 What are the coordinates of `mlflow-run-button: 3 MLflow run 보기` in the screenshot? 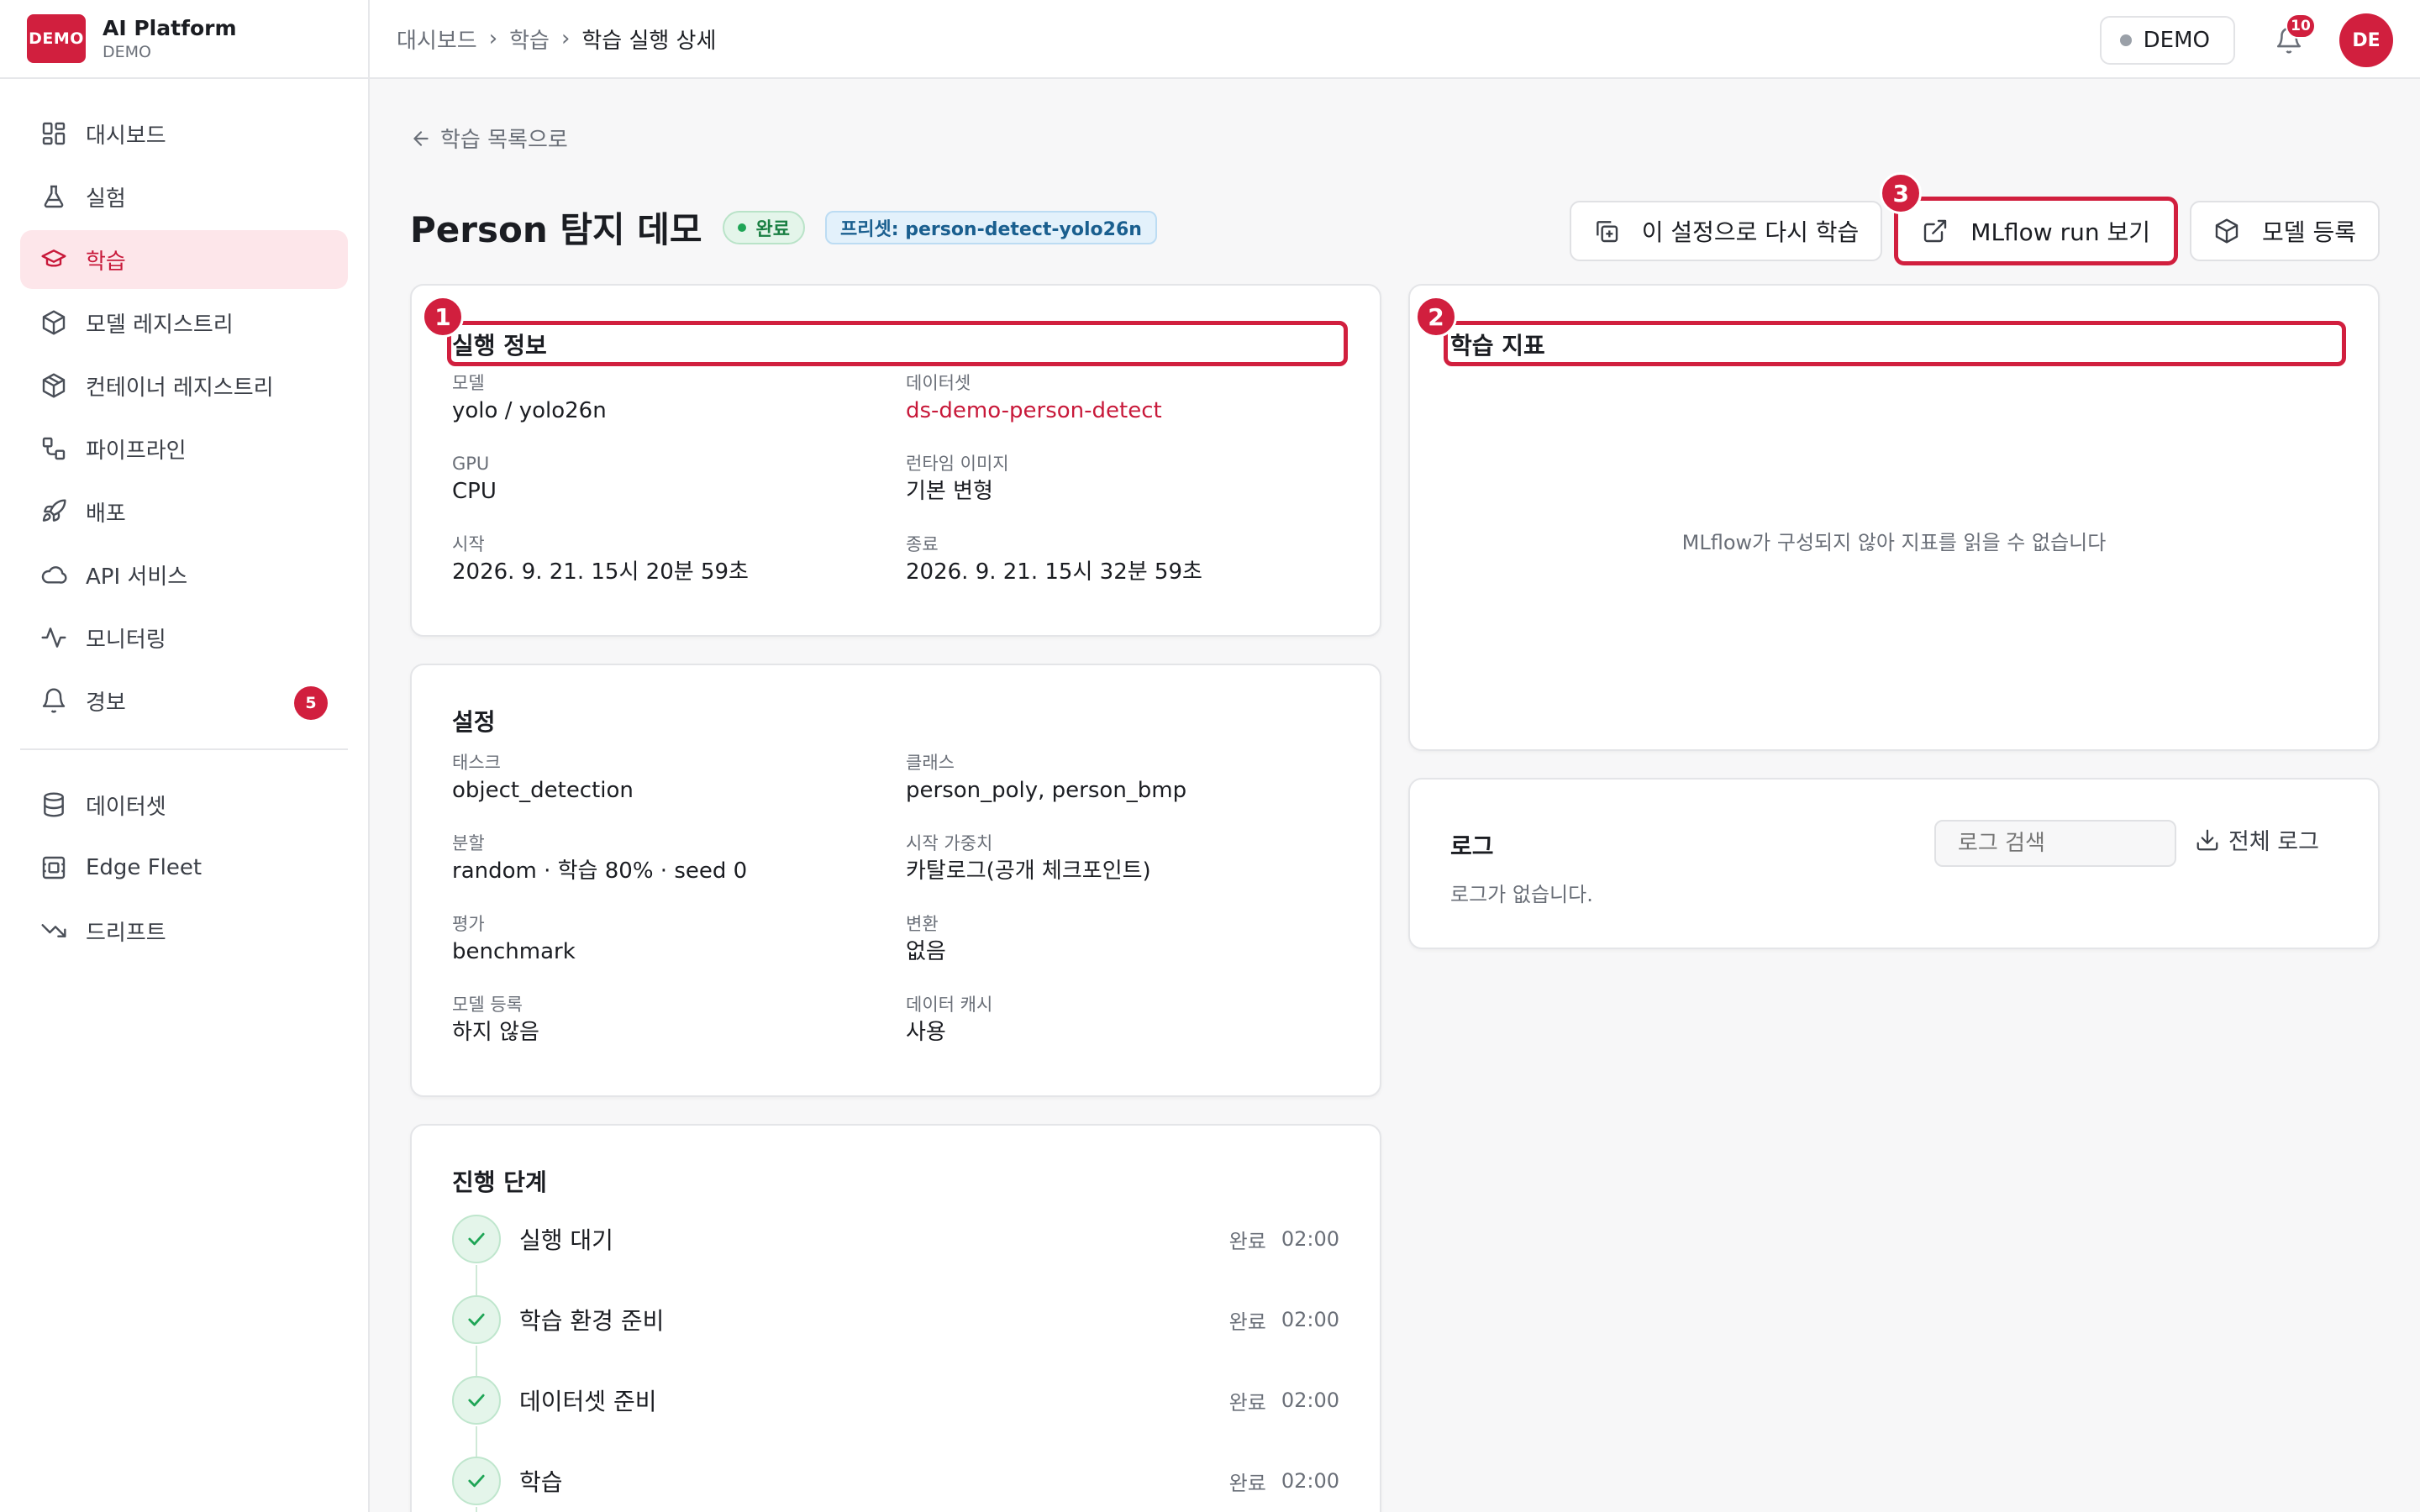 It's located at (2030, 218).